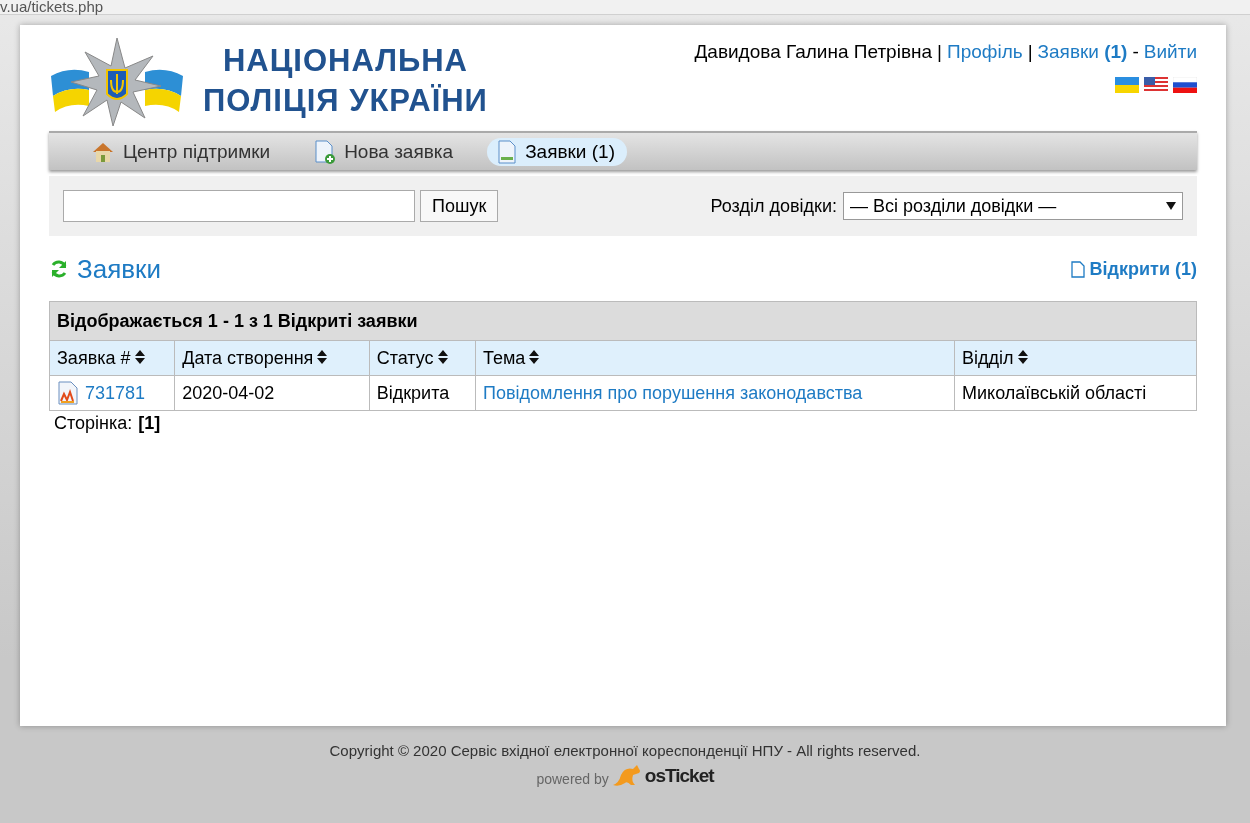 Image resolution: width=1250 pixels, height=823 pixels. What do you see at coordinates (422, 358) in the screenshot?
I see `column-header: Статус` at bounding box center [422, 358].